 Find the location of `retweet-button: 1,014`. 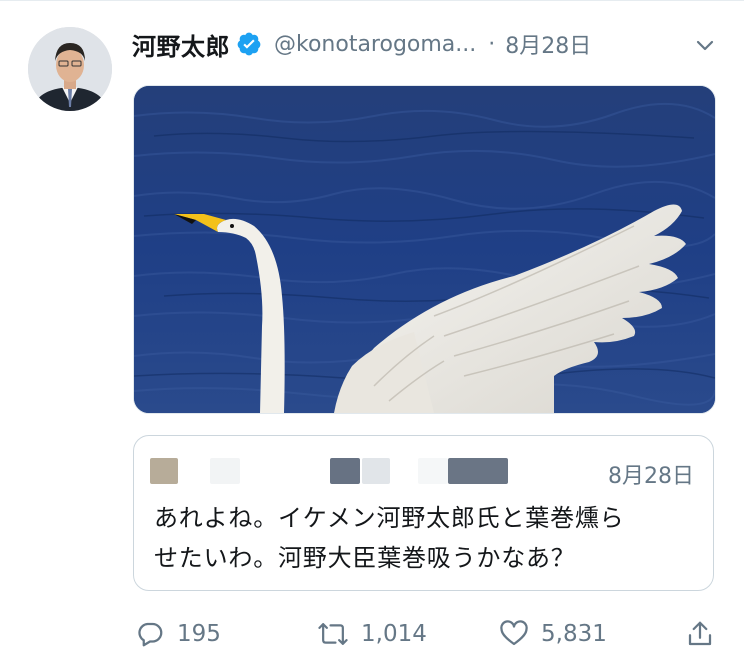

retweet-button: 1,014 is located at coordinates (372, 634).